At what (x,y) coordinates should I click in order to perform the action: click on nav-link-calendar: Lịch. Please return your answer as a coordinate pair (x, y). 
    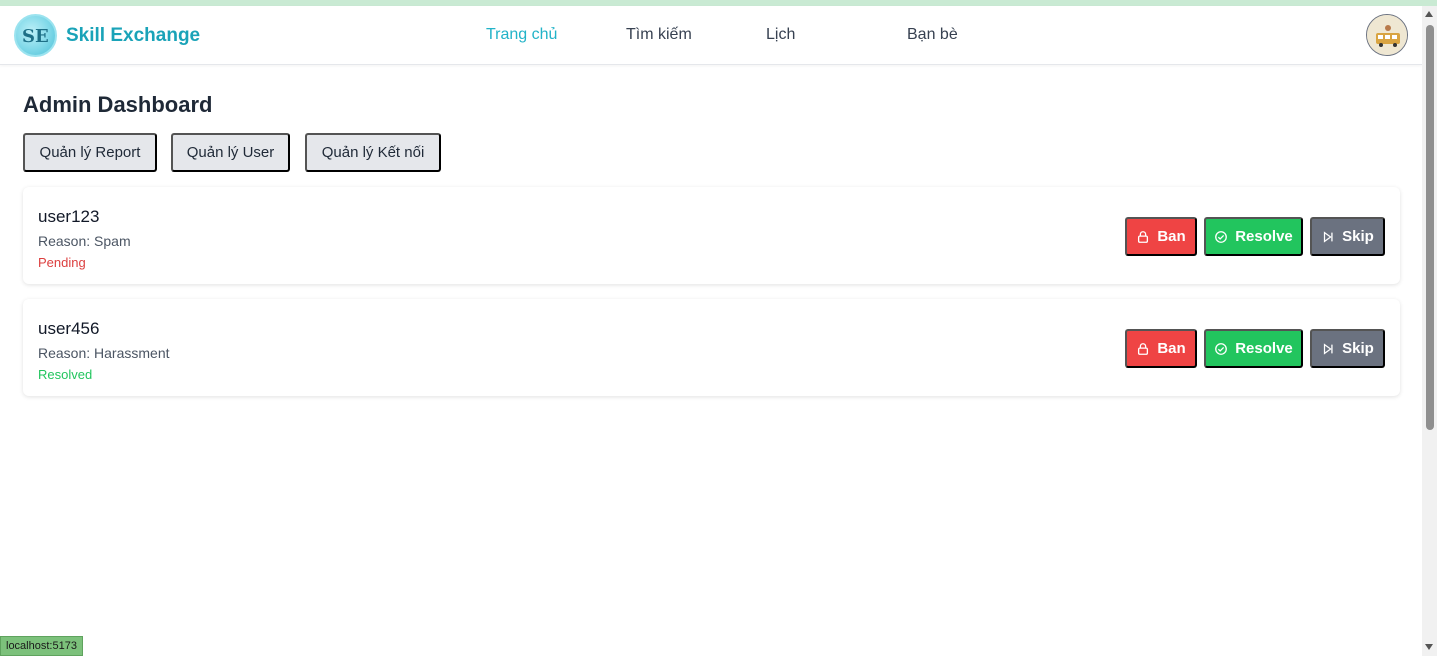
    Looking at the image, I should click on (780, 35).